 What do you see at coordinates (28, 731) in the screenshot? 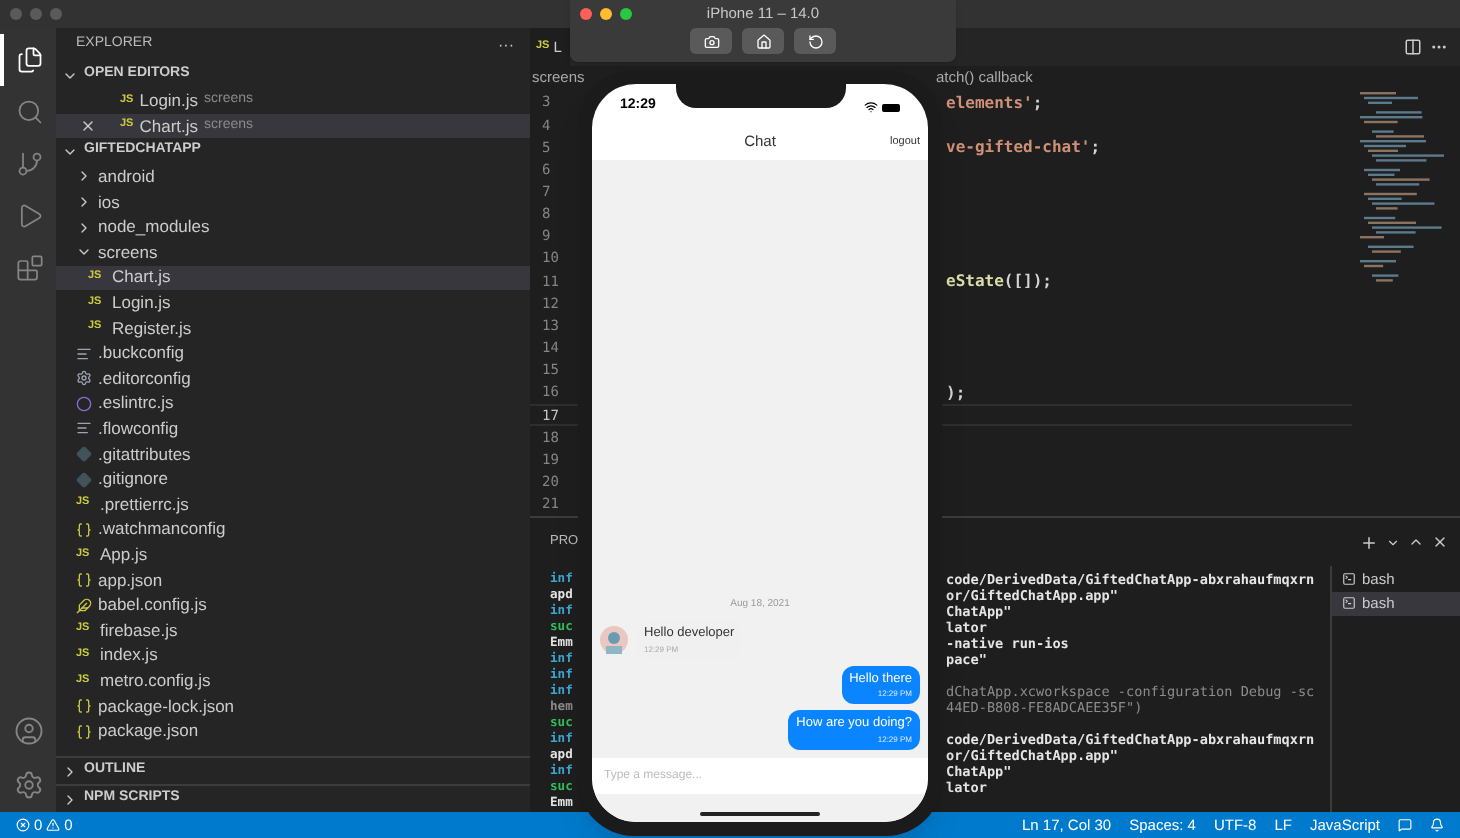
I see `account-icon` at bounding box center [28, 731].